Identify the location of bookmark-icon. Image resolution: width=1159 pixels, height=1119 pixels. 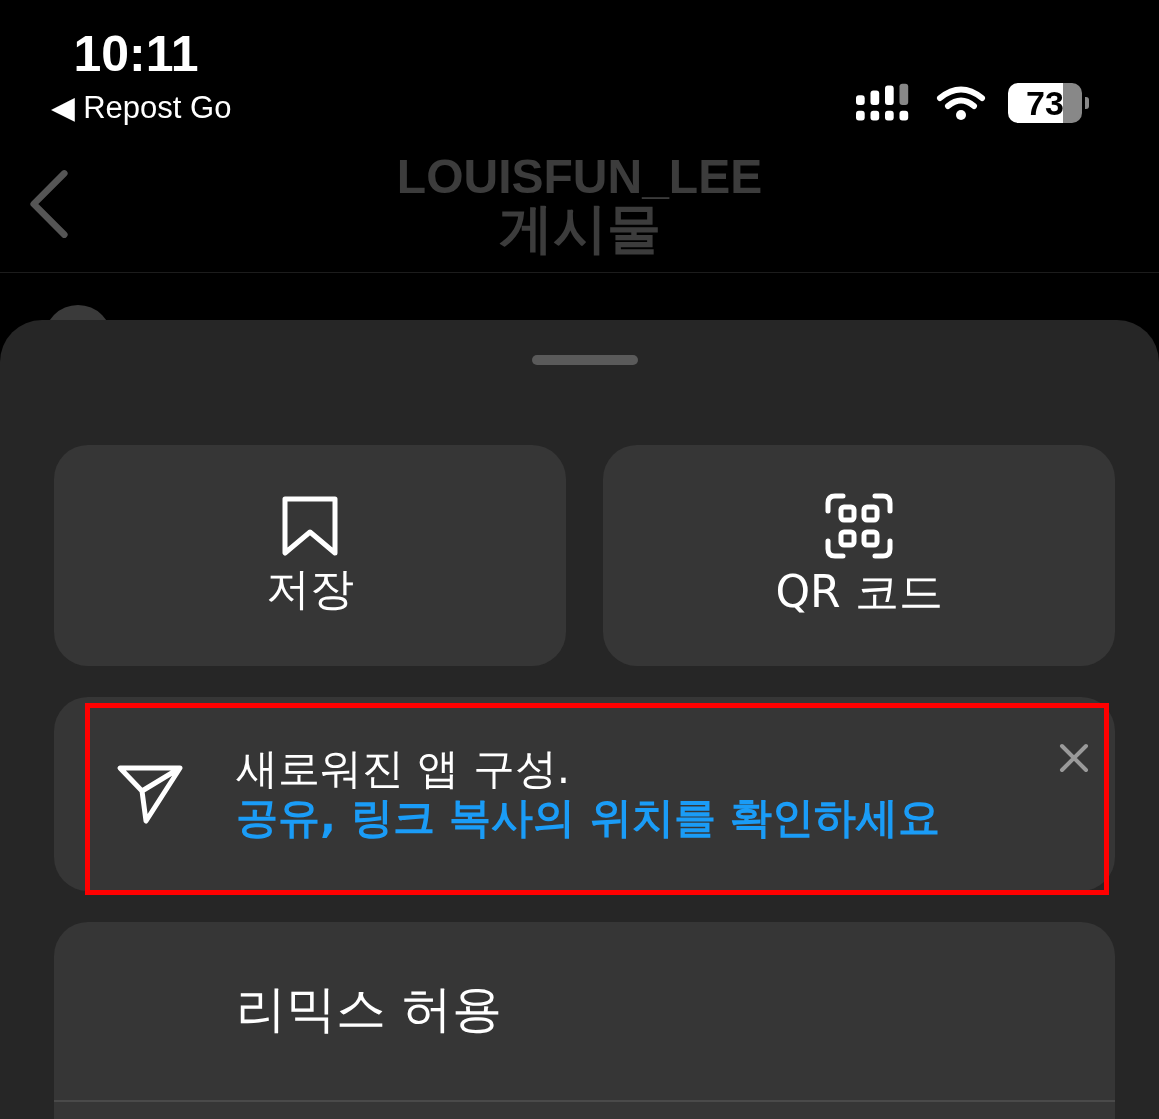
(310, 525).